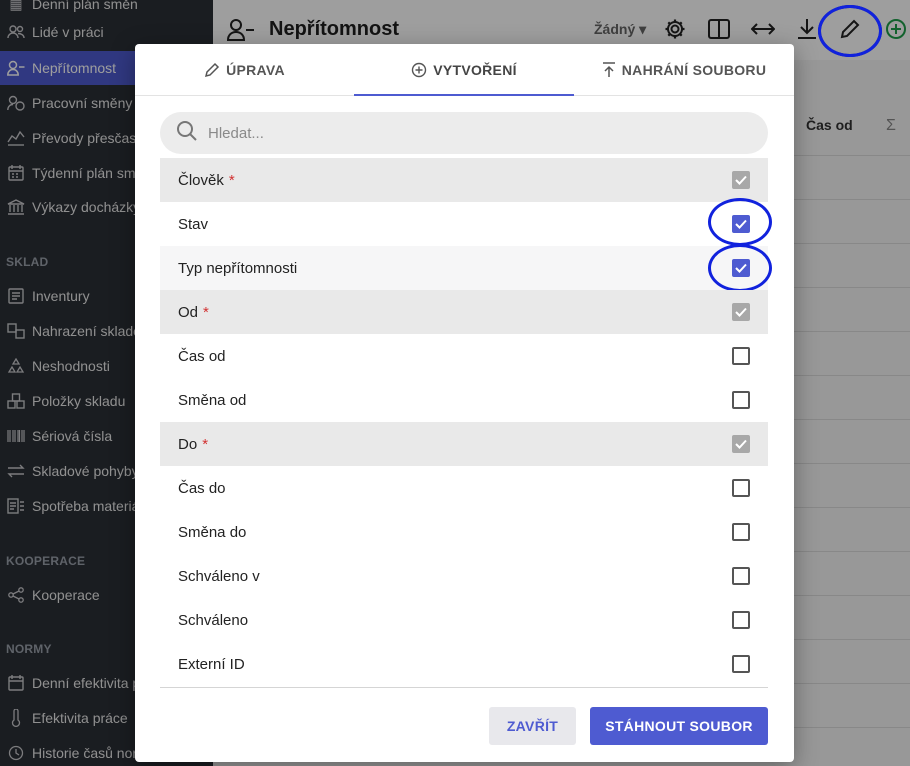  What do you see at coordinates (188, 312) in the screenshot?
I see `field-label: Od` at bounding box center [188, 312].